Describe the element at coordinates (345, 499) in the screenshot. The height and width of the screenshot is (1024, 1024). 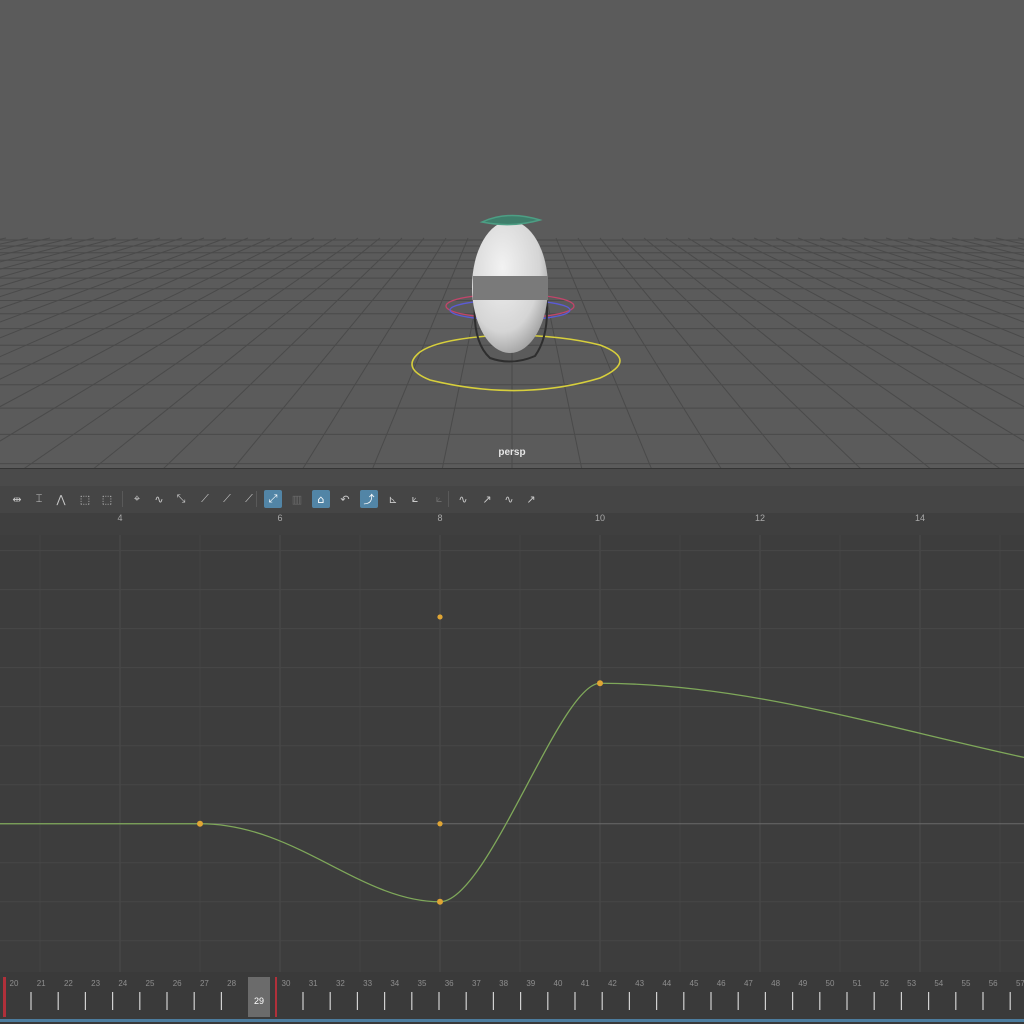
I see `weighted-tangents-icon: ↶` at that location.